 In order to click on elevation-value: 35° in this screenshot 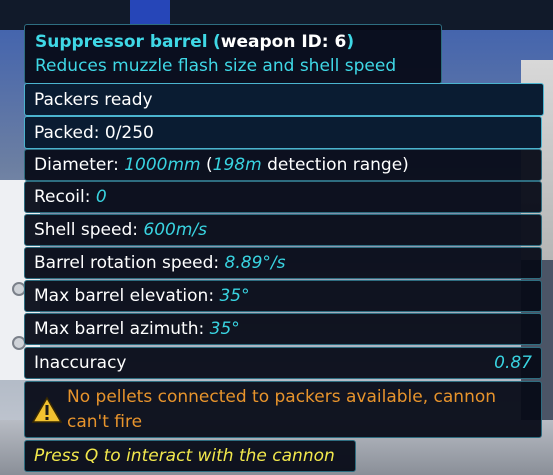, I will do `click(234, 296)`.